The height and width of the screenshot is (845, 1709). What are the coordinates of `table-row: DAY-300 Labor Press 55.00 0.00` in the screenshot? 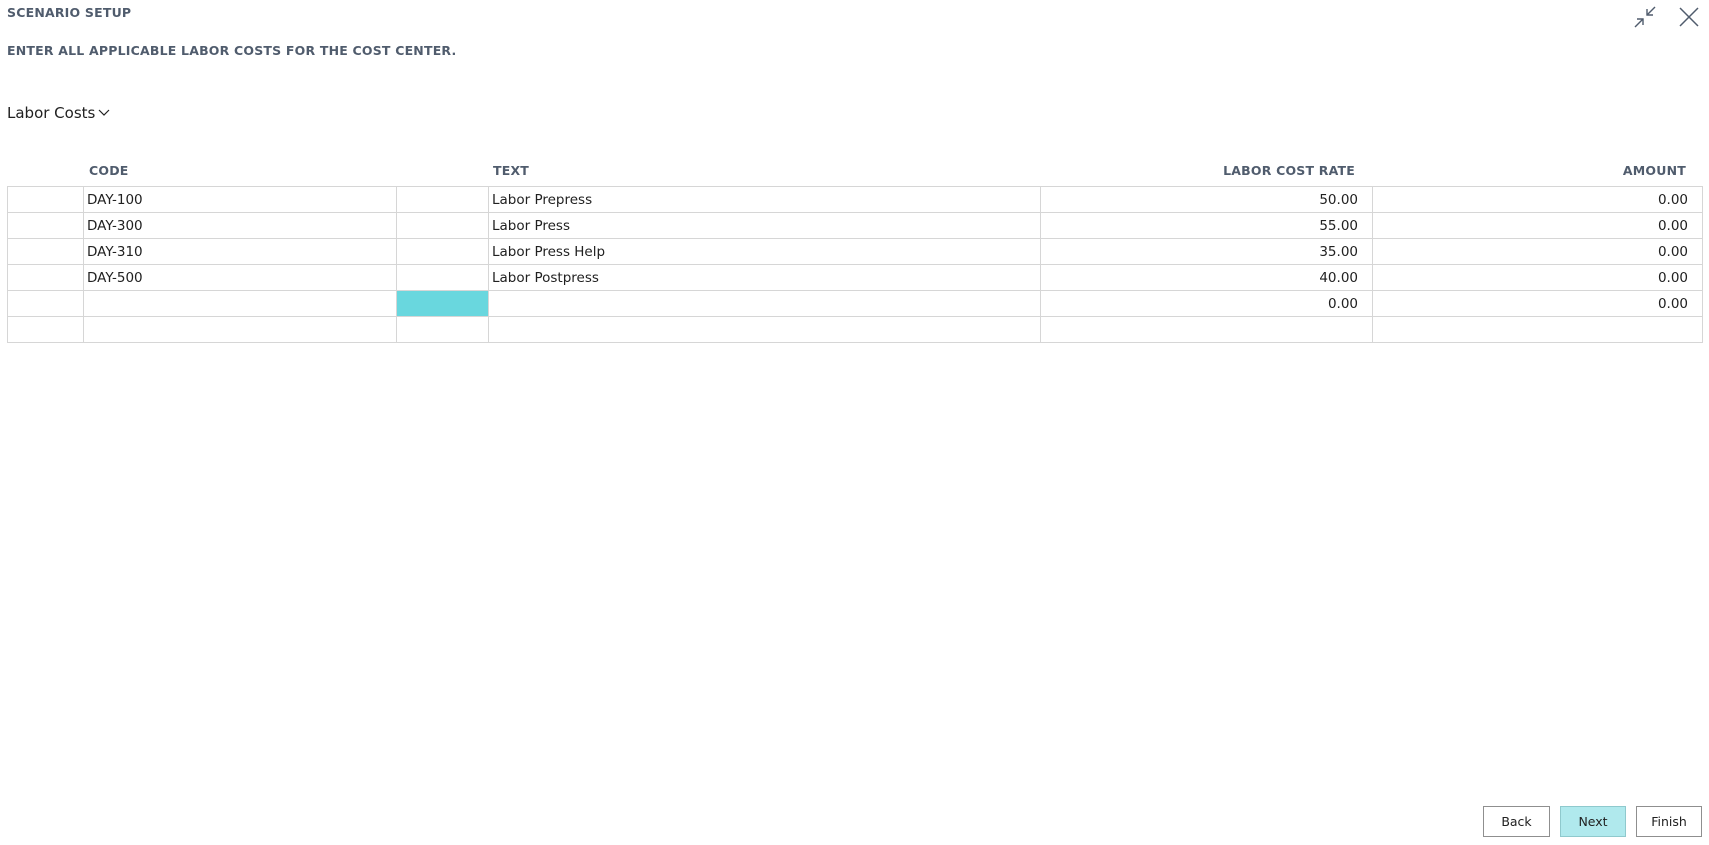 It's located at (855, 225).